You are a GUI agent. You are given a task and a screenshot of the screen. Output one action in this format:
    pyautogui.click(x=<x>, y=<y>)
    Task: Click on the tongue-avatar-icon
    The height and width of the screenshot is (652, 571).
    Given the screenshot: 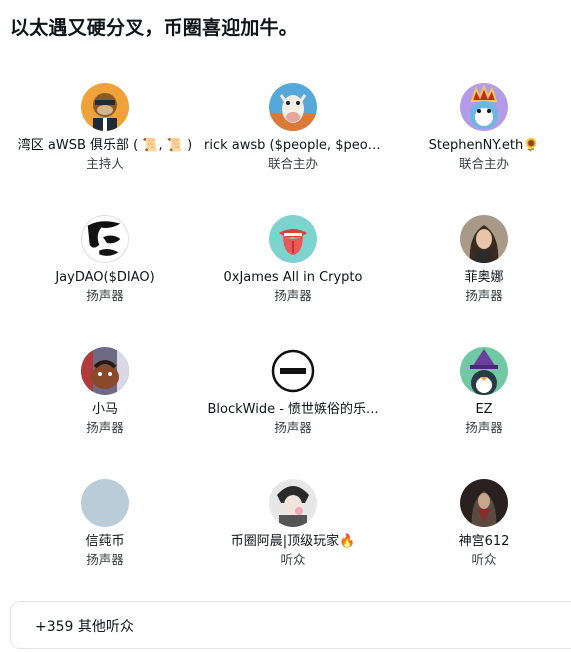 What is the action you would take?
    pyautogui.click(x=293, y=239)
    